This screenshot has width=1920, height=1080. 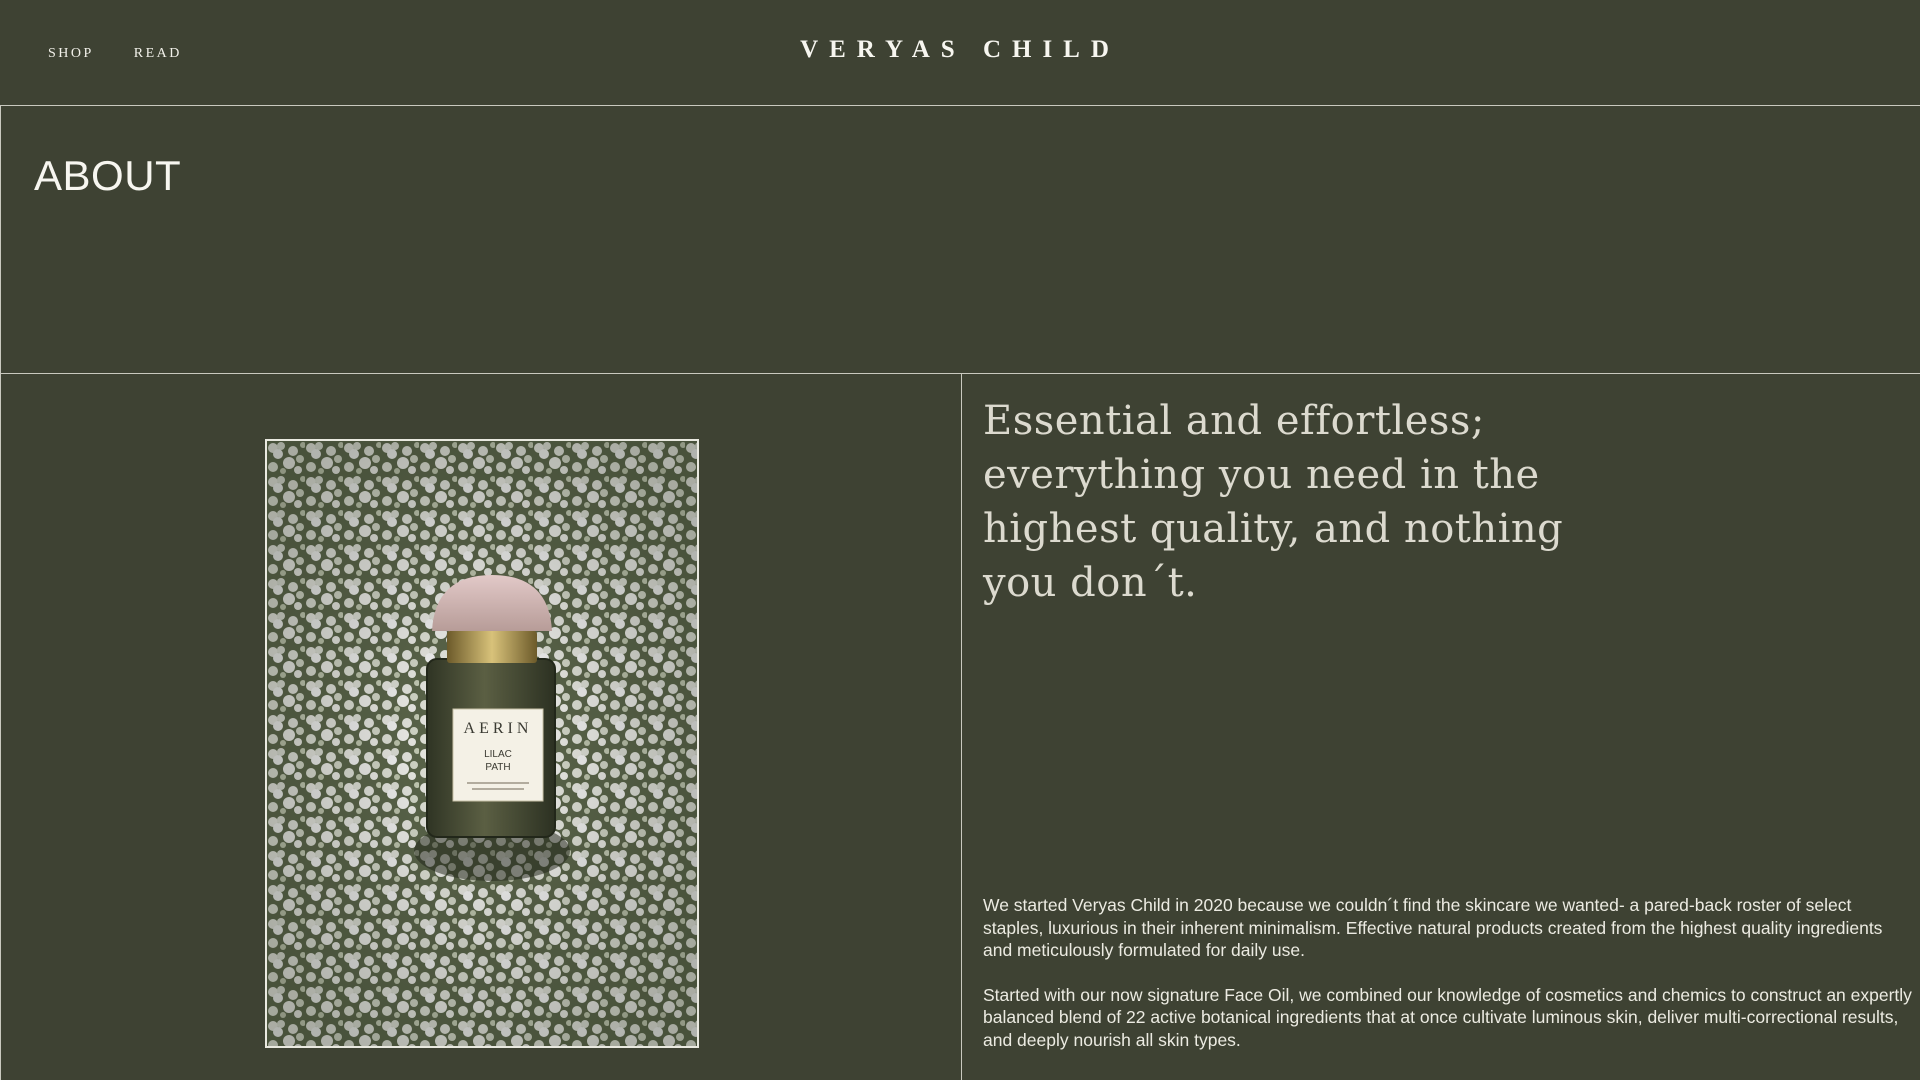 What do you see at coordinates (960, 50) in the screenshot?
I see `site-logo: VERYAS CHILD` at bounding box center [960, 50].